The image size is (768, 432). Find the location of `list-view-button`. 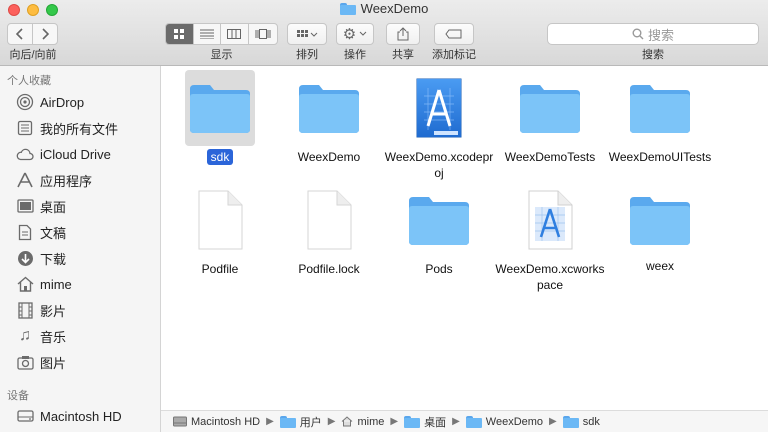

list-view-button is located at coordinates (208, 34).